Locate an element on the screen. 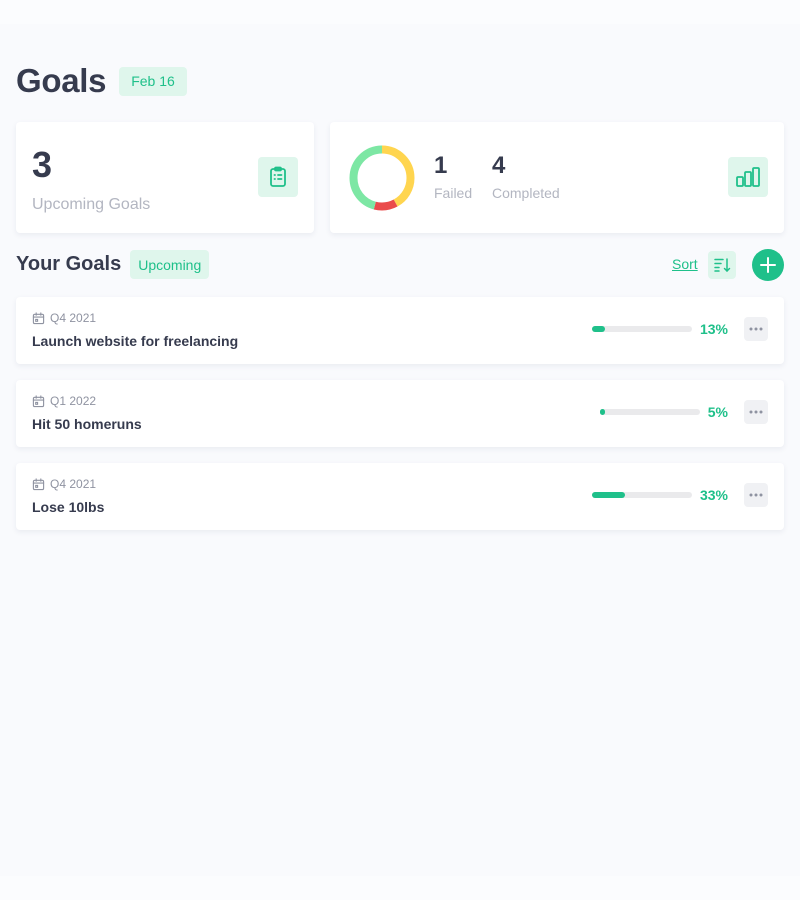 The image size is (800, 900). goal-progress: 5% is located at coordinates (663, 412).